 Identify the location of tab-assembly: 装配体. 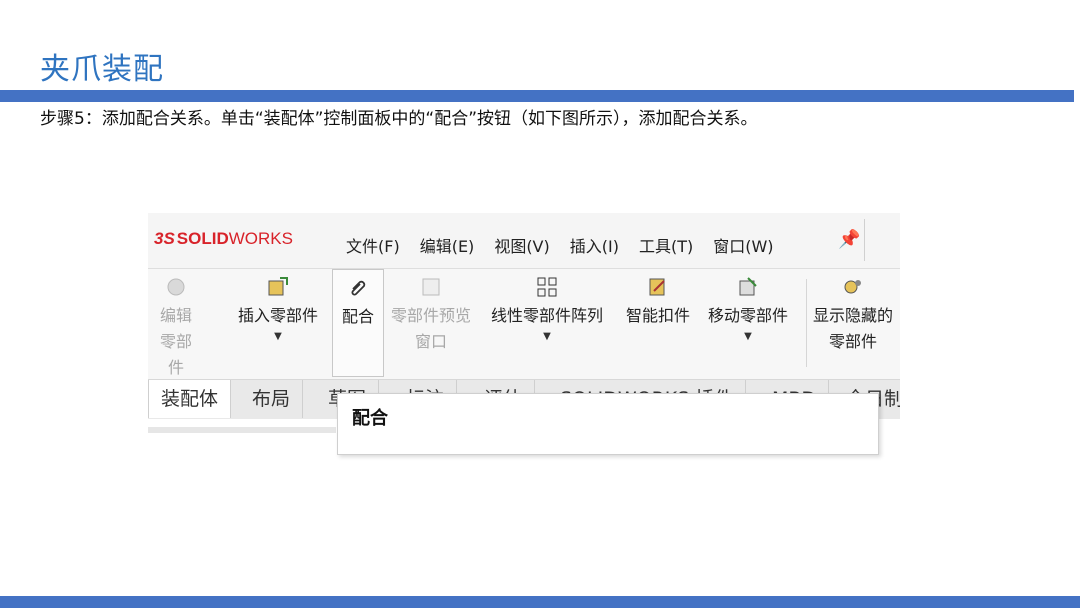
(190, 399).